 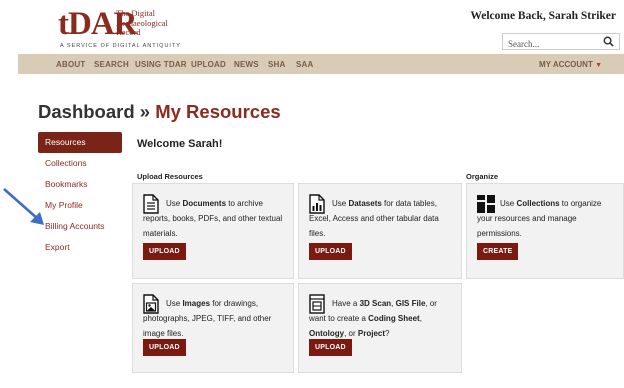 I want to click on sidebar-item-bookmarks: Bookmarks, so click(x=80, y=184).